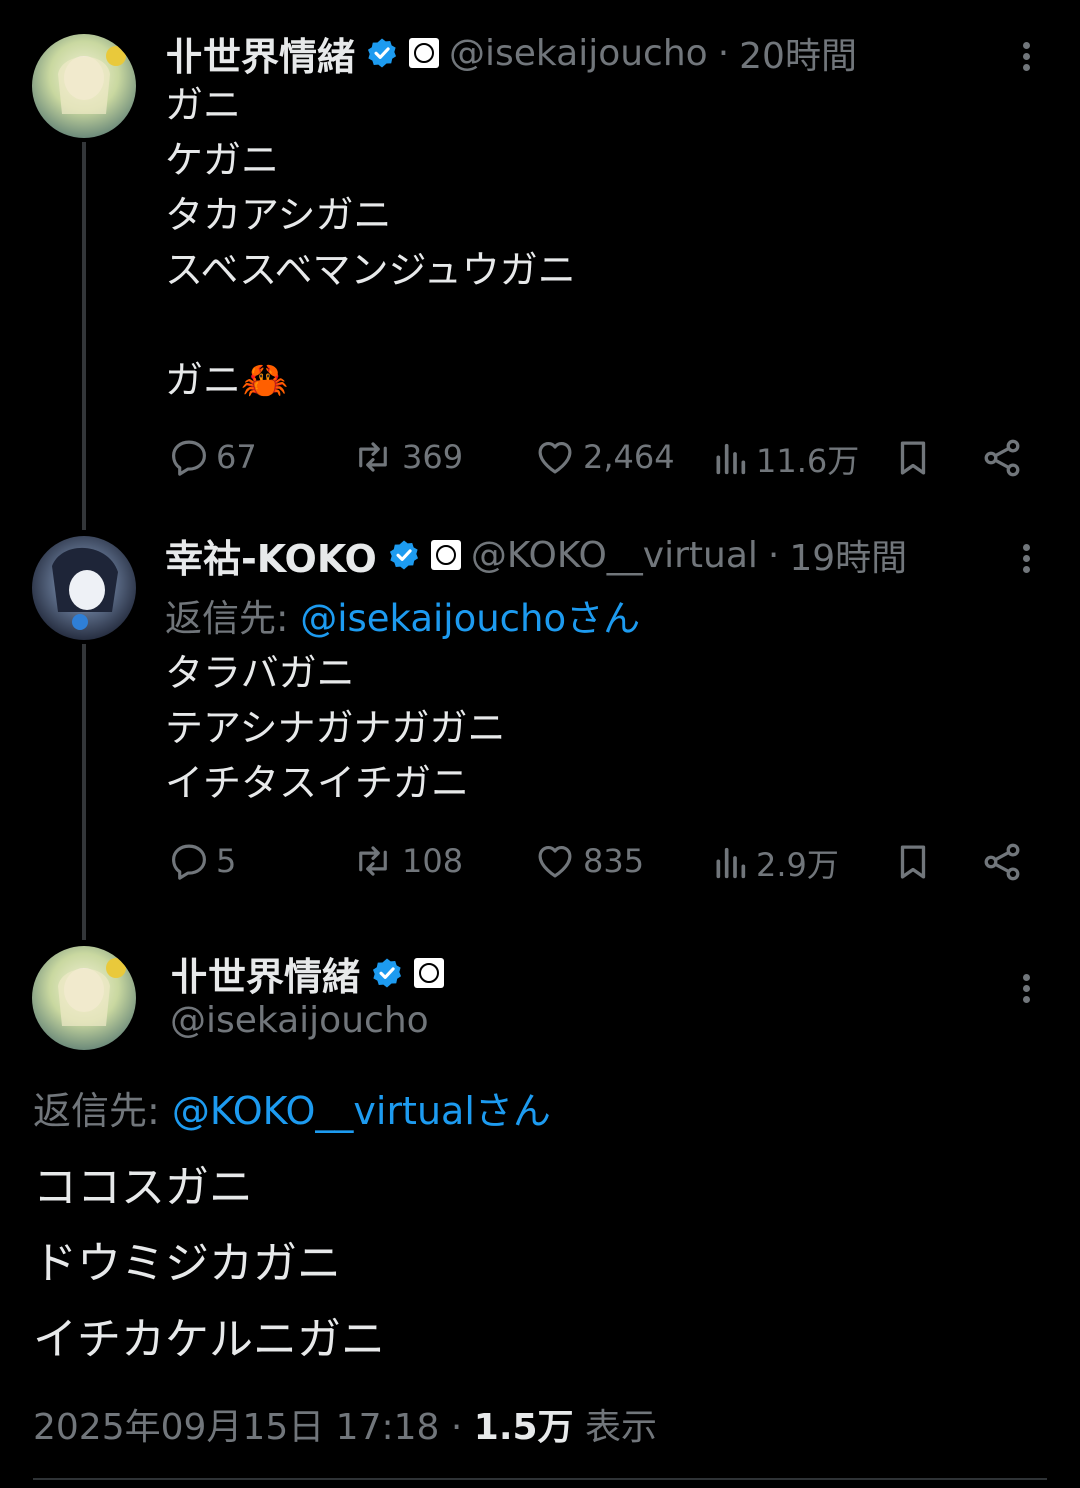  I want to click on retweet-count: 369, so click(433, 457).